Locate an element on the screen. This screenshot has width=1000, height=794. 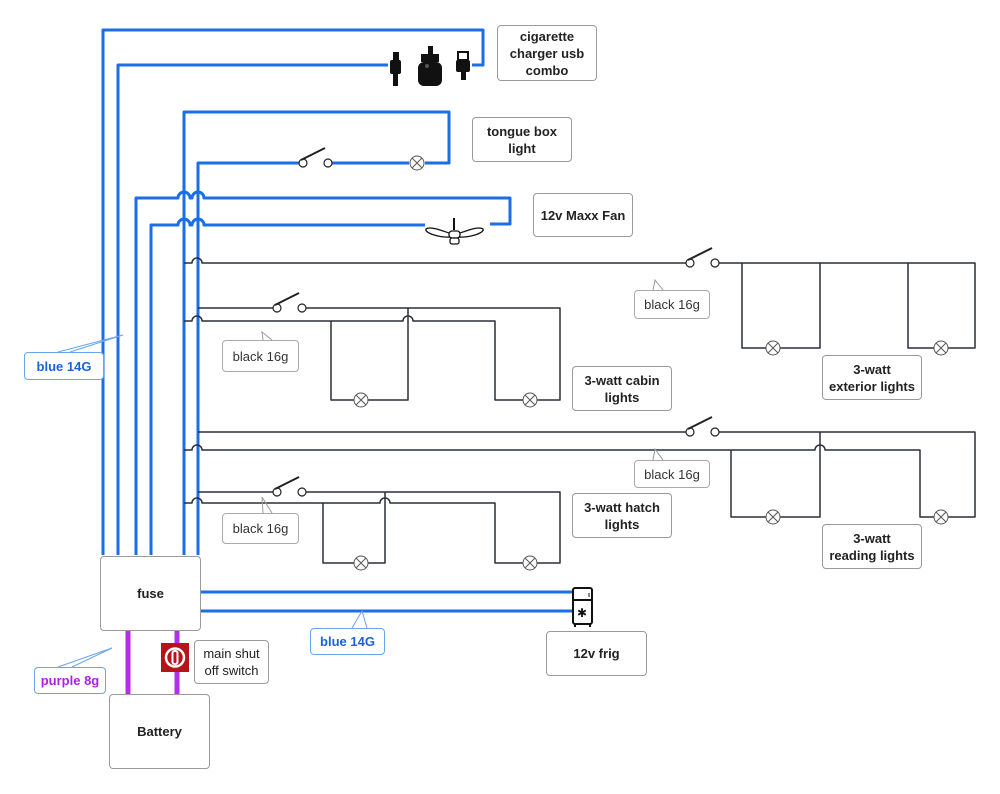
wire-exterior is located at coordinates (580, 303).